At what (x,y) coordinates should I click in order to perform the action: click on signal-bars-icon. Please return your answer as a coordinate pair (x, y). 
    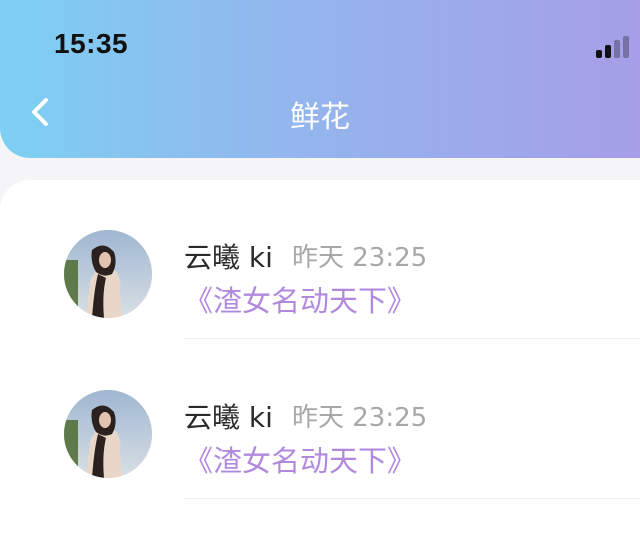
    Looking at the image, I should click on (614, 47).